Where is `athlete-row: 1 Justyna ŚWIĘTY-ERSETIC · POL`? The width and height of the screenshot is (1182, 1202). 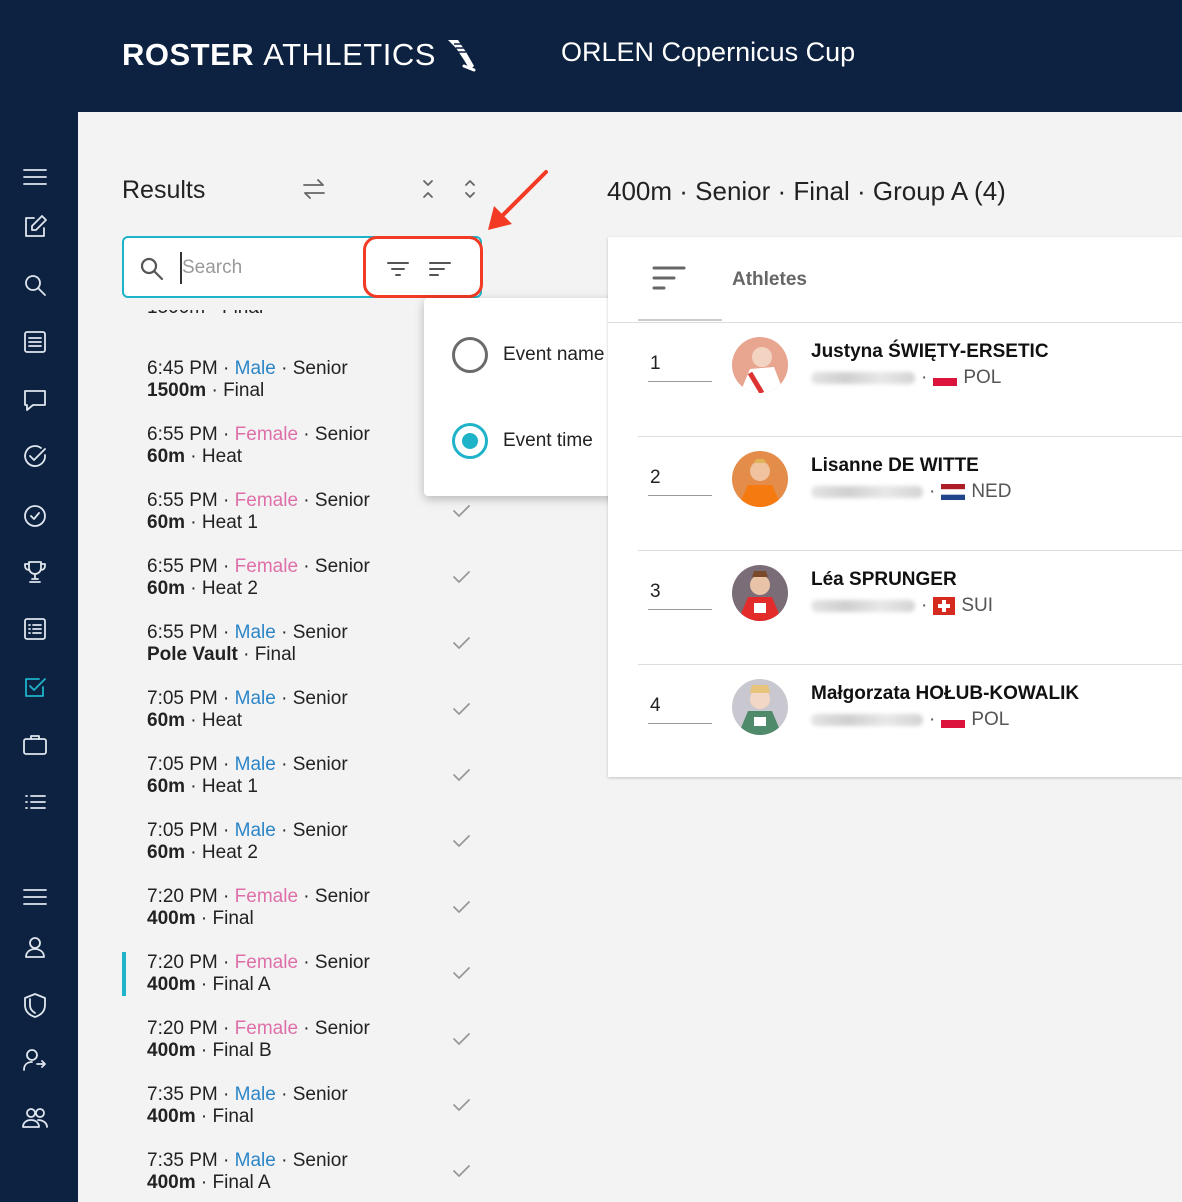
athlete-row: 1 Justyna ŚWIĘTY-ERSETIC · POL is located at coordinates (910, 380).